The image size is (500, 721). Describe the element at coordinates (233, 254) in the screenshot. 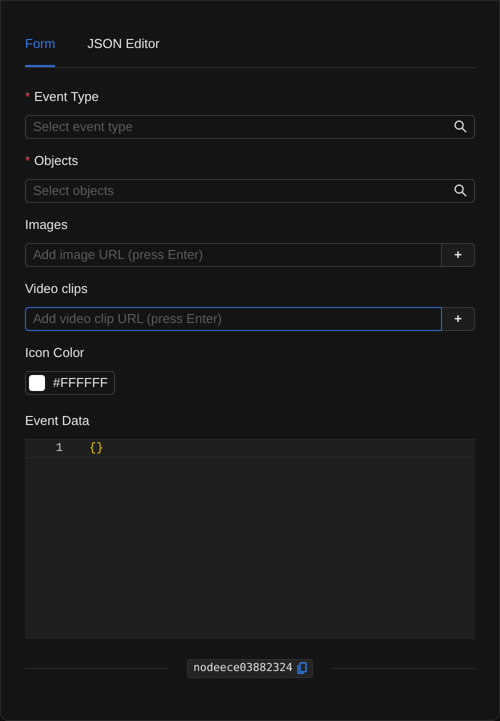

I see `url-input-field: Add image URL (press Enter)` at that location.